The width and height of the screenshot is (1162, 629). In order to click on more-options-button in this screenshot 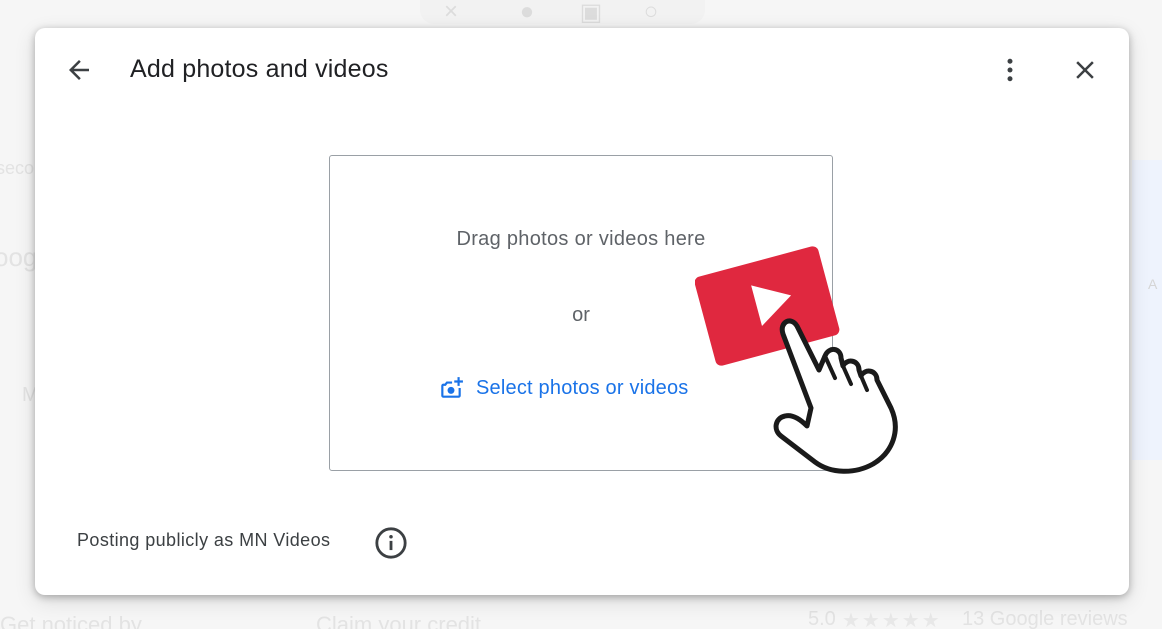, I will do `click(1010, 70)`.